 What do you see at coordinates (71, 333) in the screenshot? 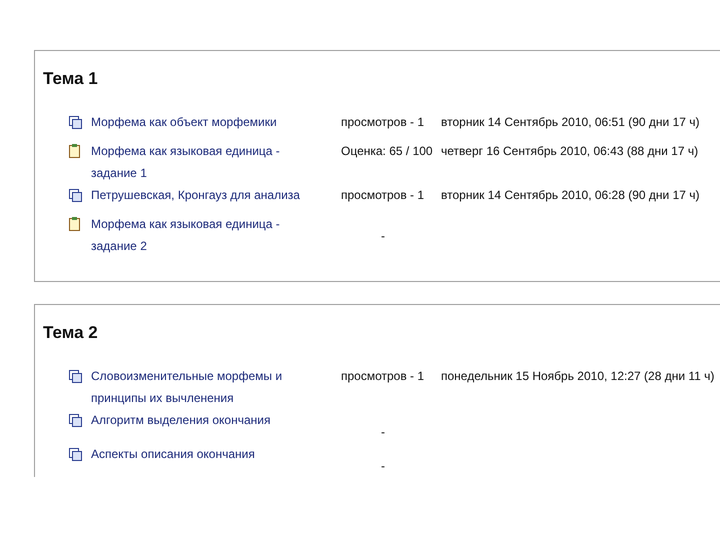
I see `section-heading: Тема 2` at bounding box center [71, 333].